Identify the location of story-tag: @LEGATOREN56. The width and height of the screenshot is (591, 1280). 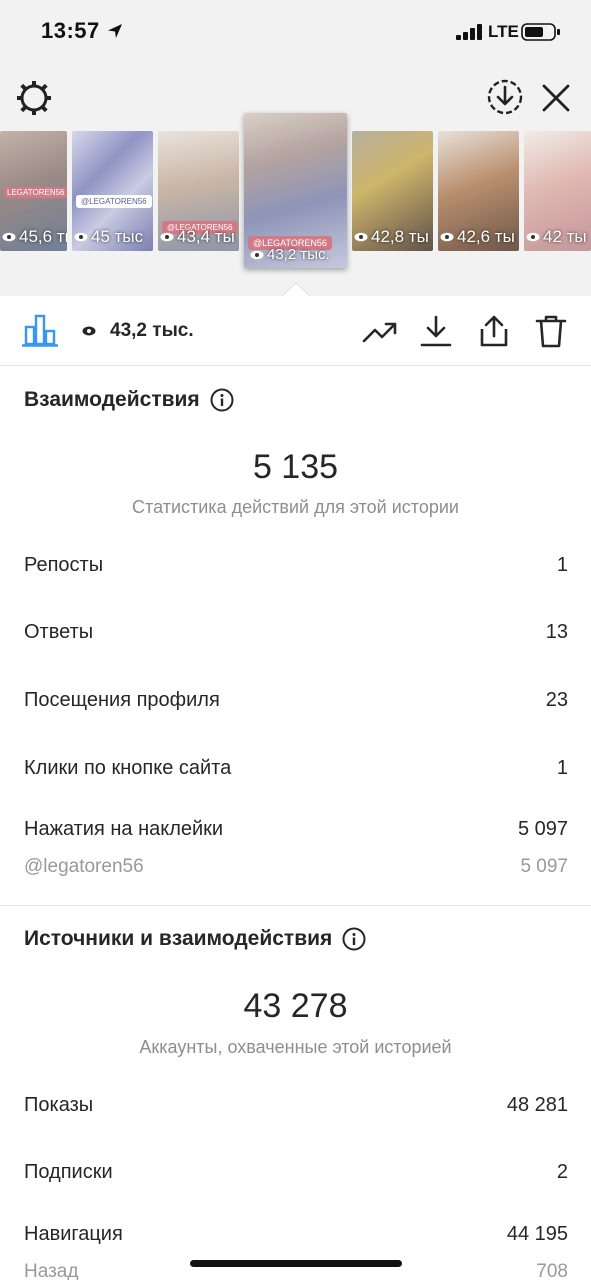
(114, 201).